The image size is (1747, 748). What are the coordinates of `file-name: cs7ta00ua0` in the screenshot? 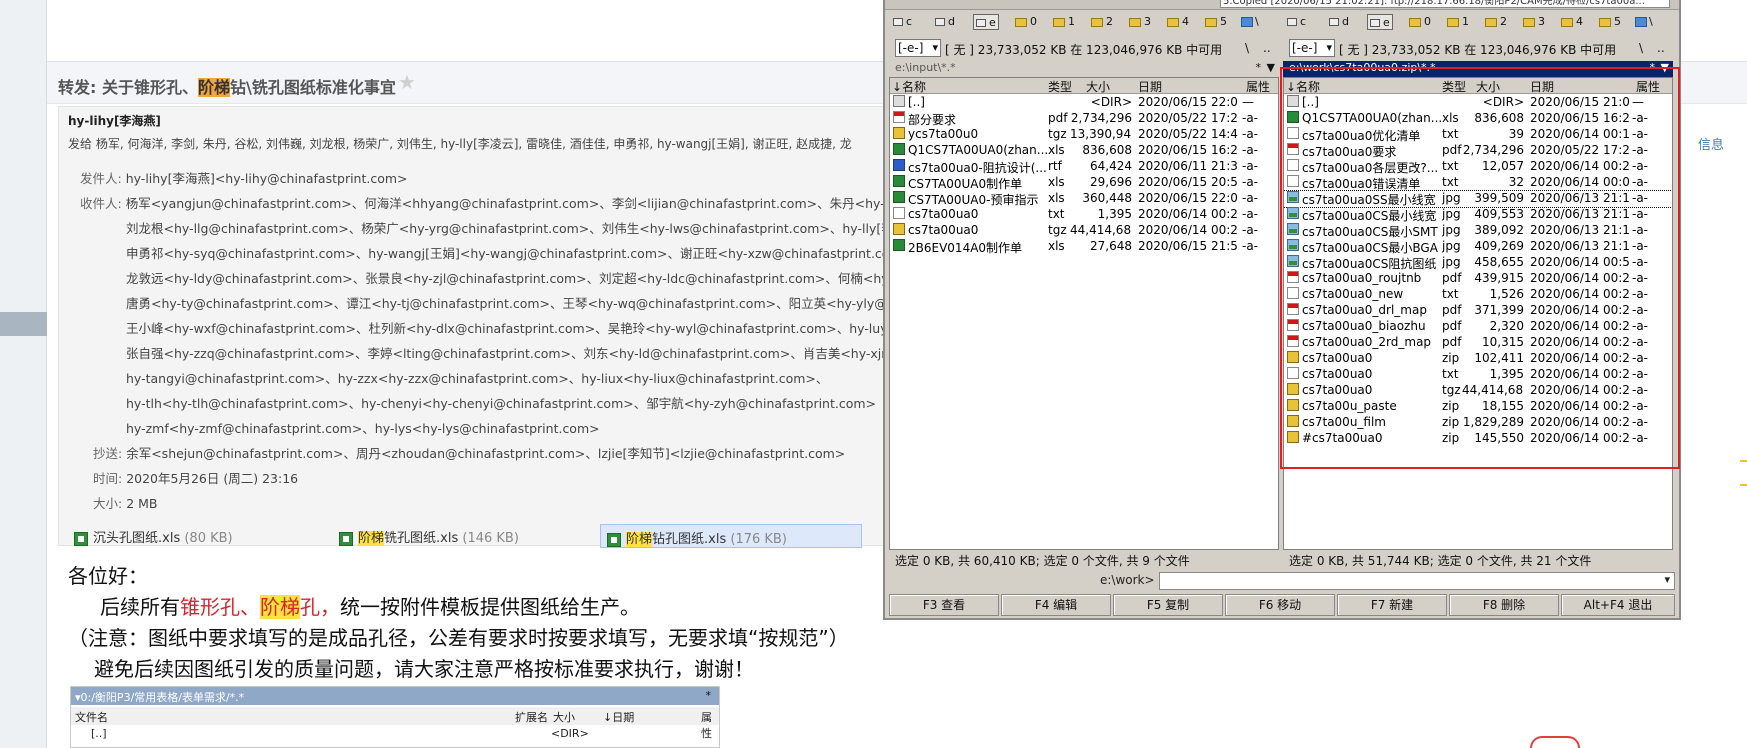 It's located at (943, 230).